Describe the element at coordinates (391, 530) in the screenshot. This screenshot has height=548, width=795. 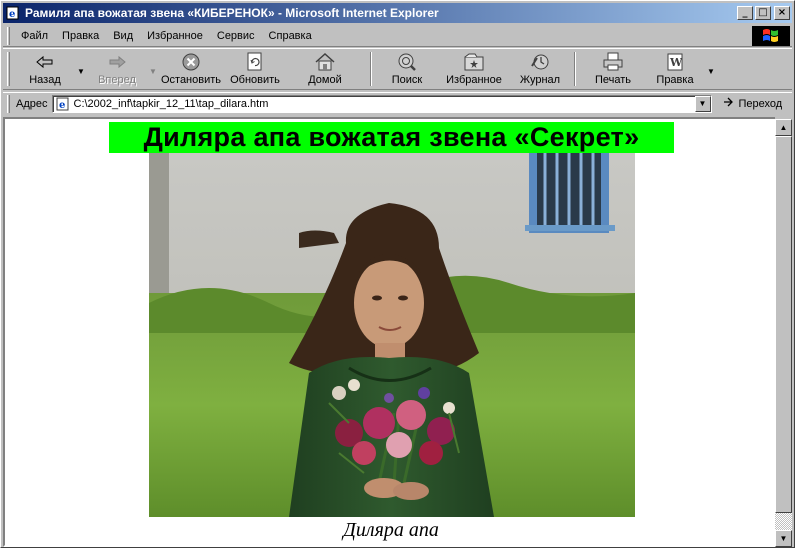
I see `photo-caption: Диляра апа` at that location.